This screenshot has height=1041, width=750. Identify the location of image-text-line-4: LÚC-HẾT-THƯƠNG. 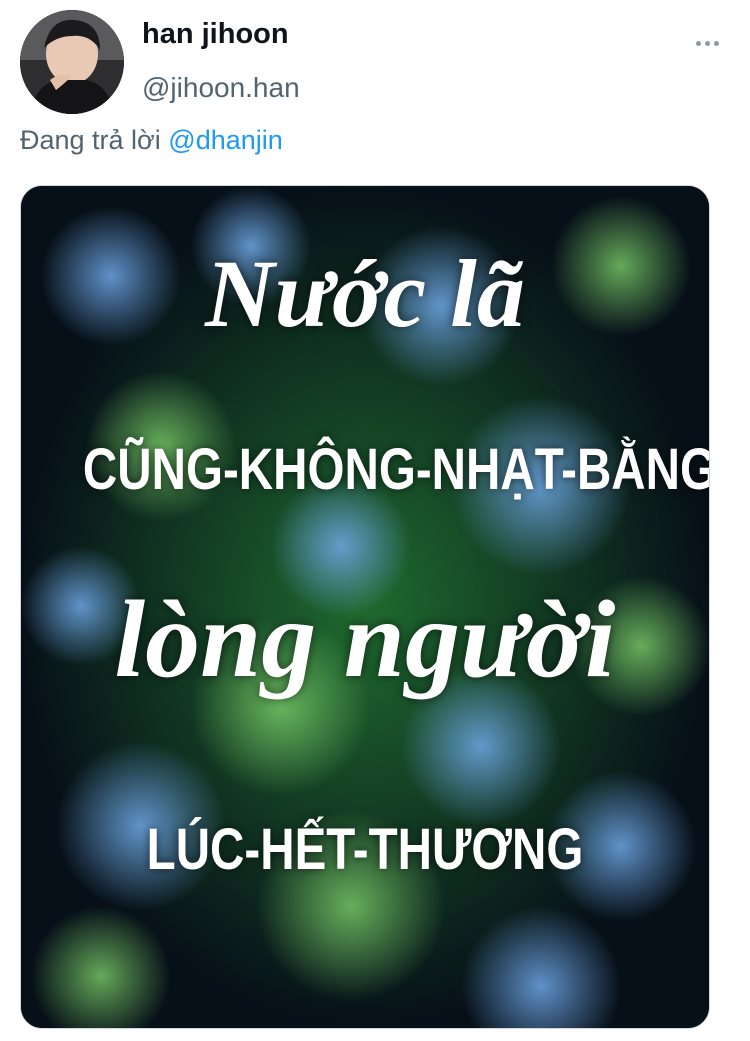
(365, 849).